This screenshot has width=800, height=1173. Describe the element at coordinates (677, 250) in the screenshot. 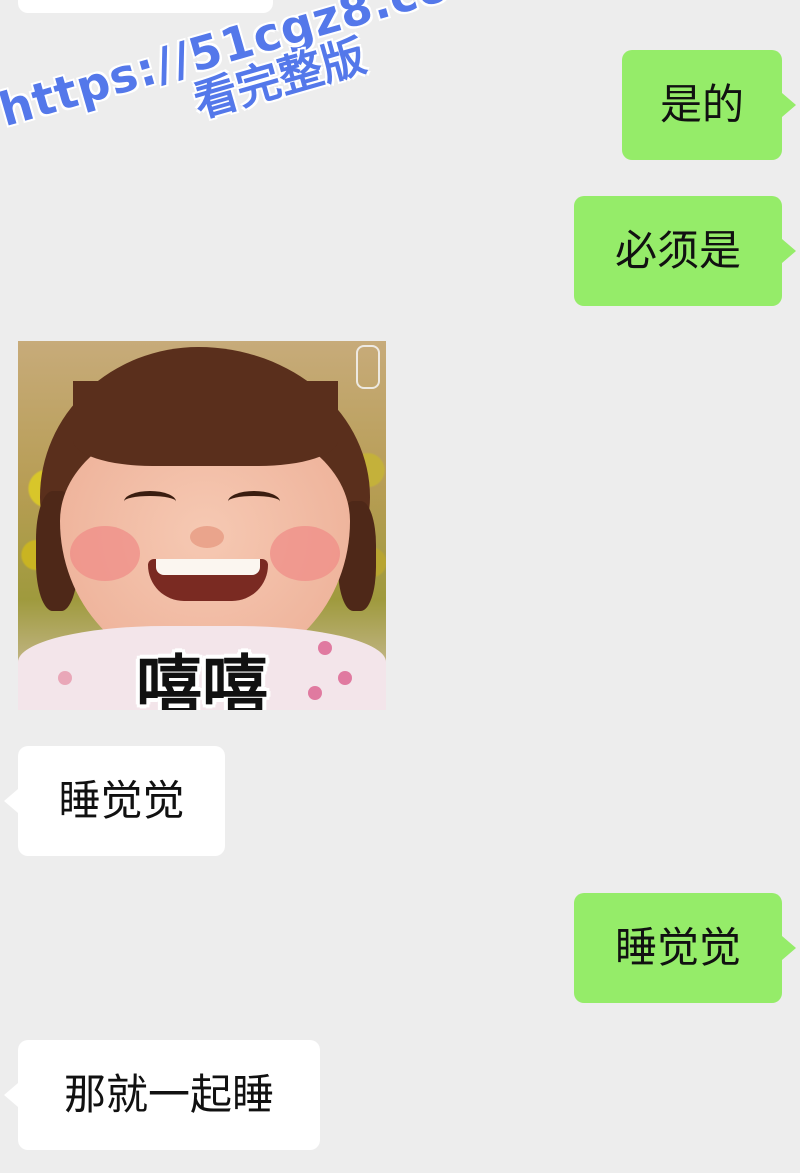

I see `message-text: 必须是` at that location.